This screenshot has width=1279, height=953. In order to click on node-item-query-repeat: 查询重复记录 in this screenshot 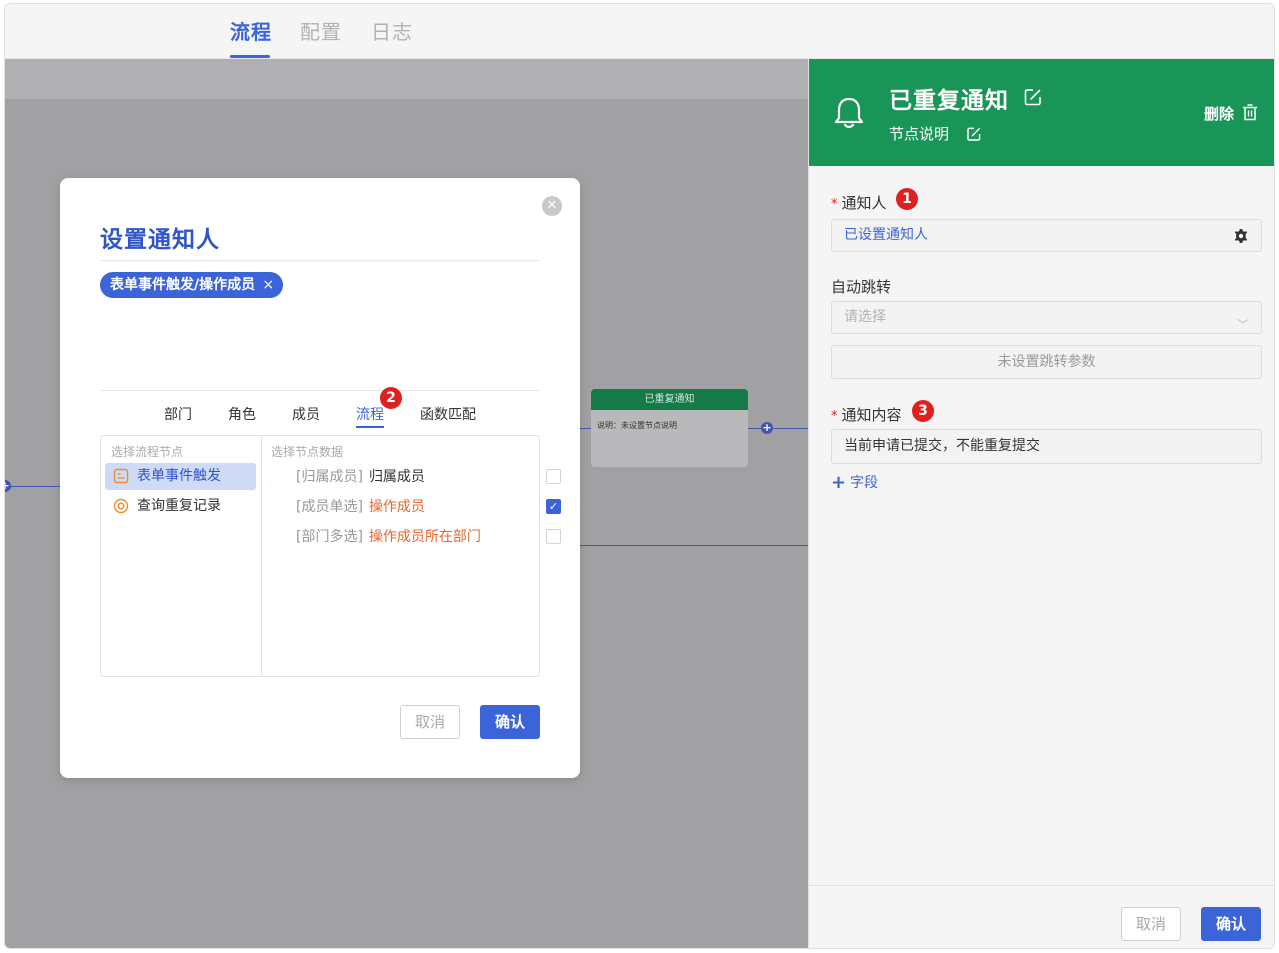, I will do `click(180, 506)`.